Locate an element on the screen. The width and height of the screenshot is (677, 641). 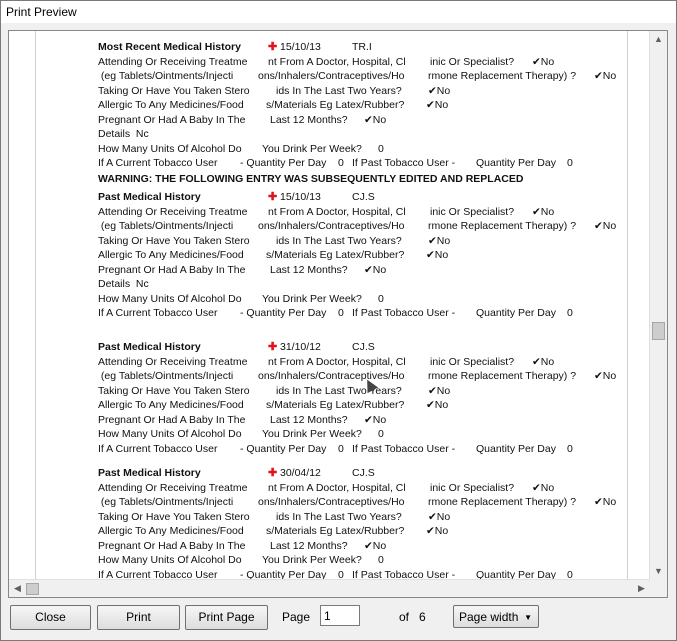
zoom-select: Page width ▼ is located at coordinates (496, 616).